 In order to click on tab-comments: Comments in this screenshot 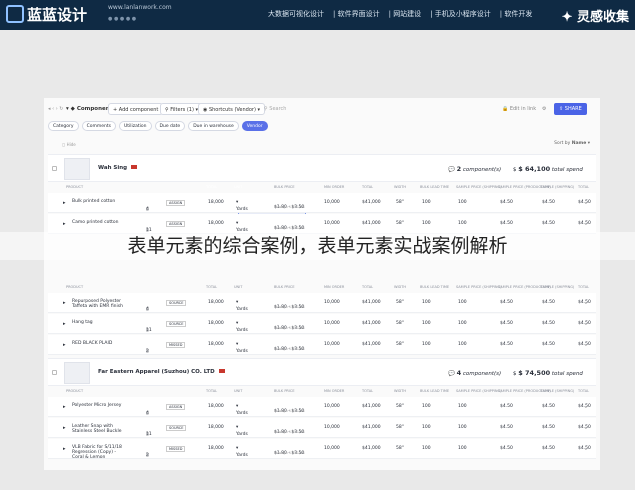, I will do `click(98, 126)`.